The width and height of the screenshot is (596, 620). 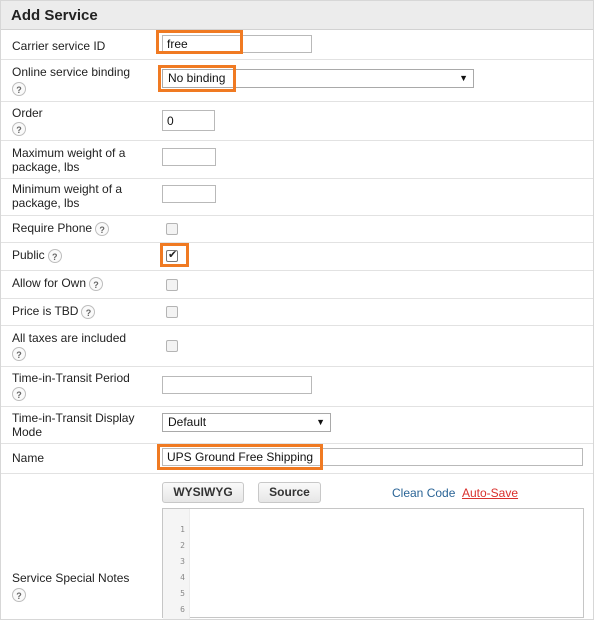 What do you see at coordinates (182, 577) in the screenshot?
I see `line-number: 4` at bounding box center [182, 577].